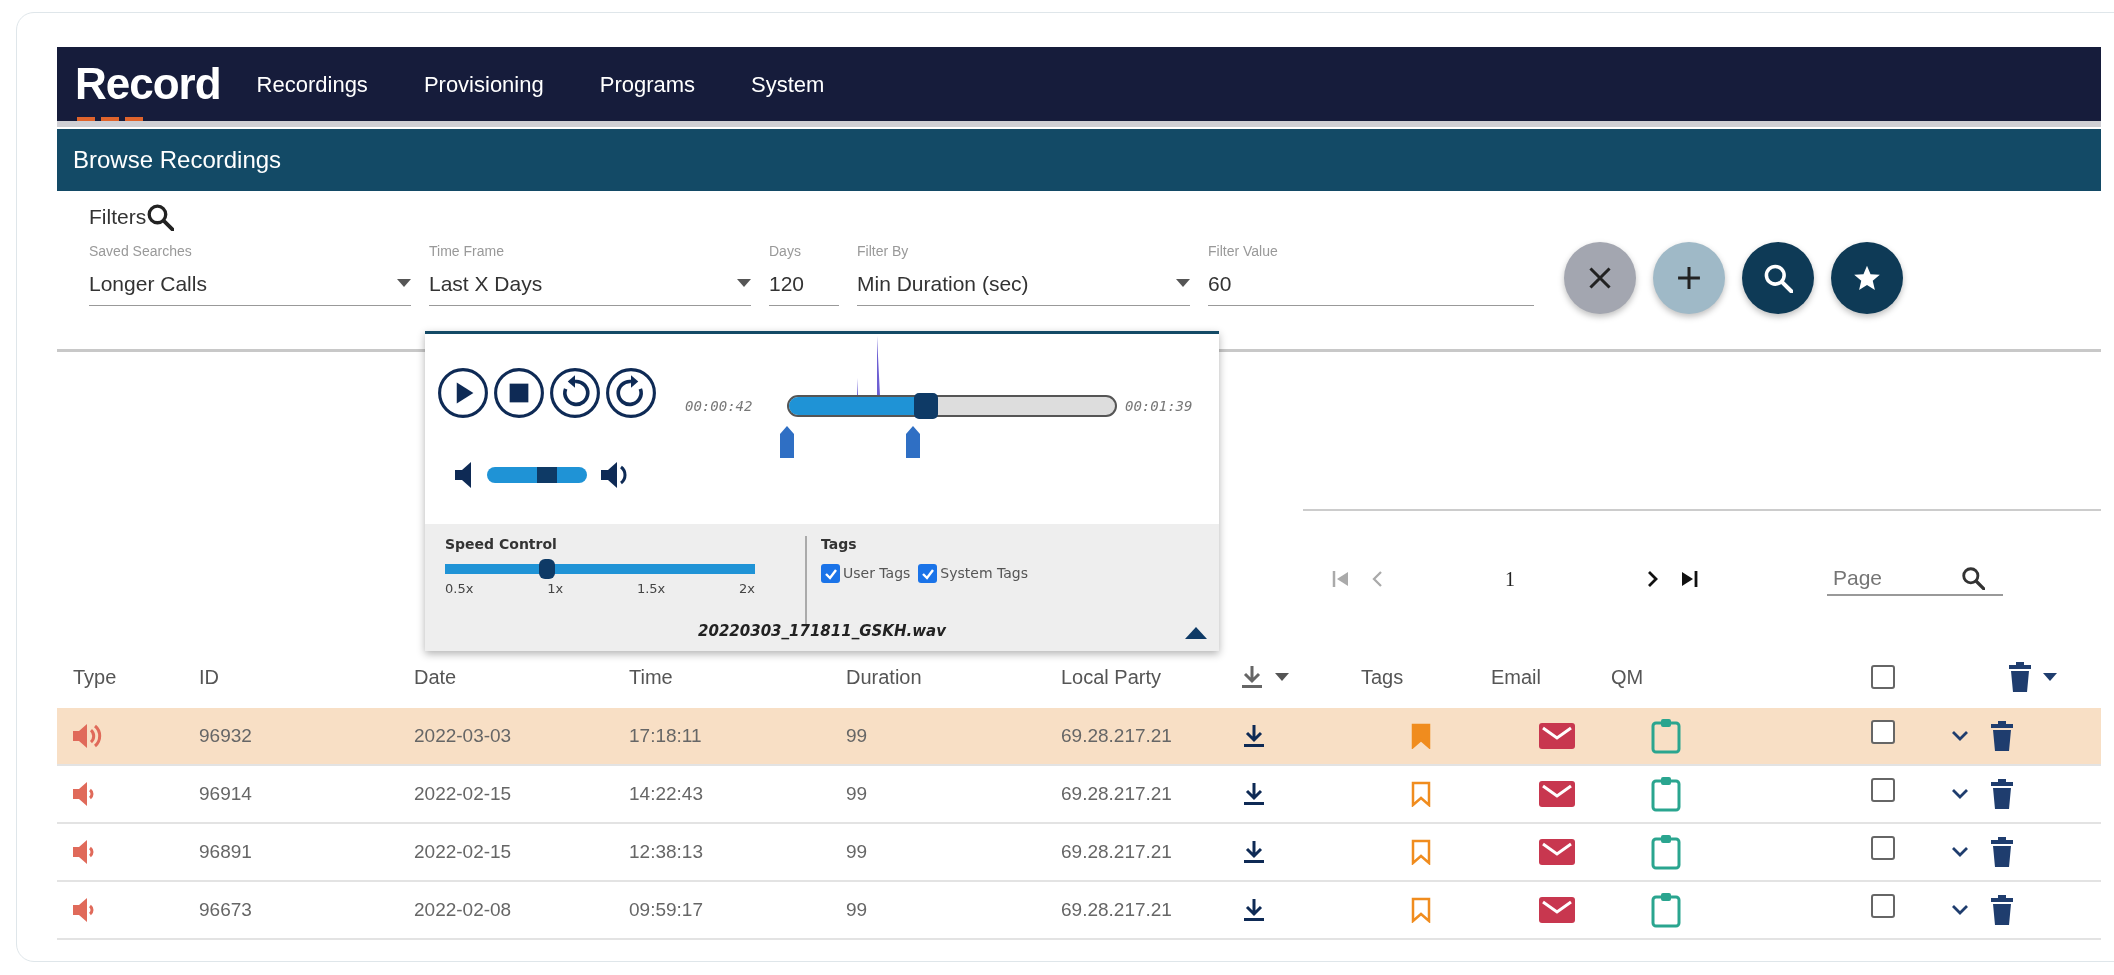  Describe the element at coordinates (1159, 406) in the screenshot. I see `total-time: 00:01:39` at that location.